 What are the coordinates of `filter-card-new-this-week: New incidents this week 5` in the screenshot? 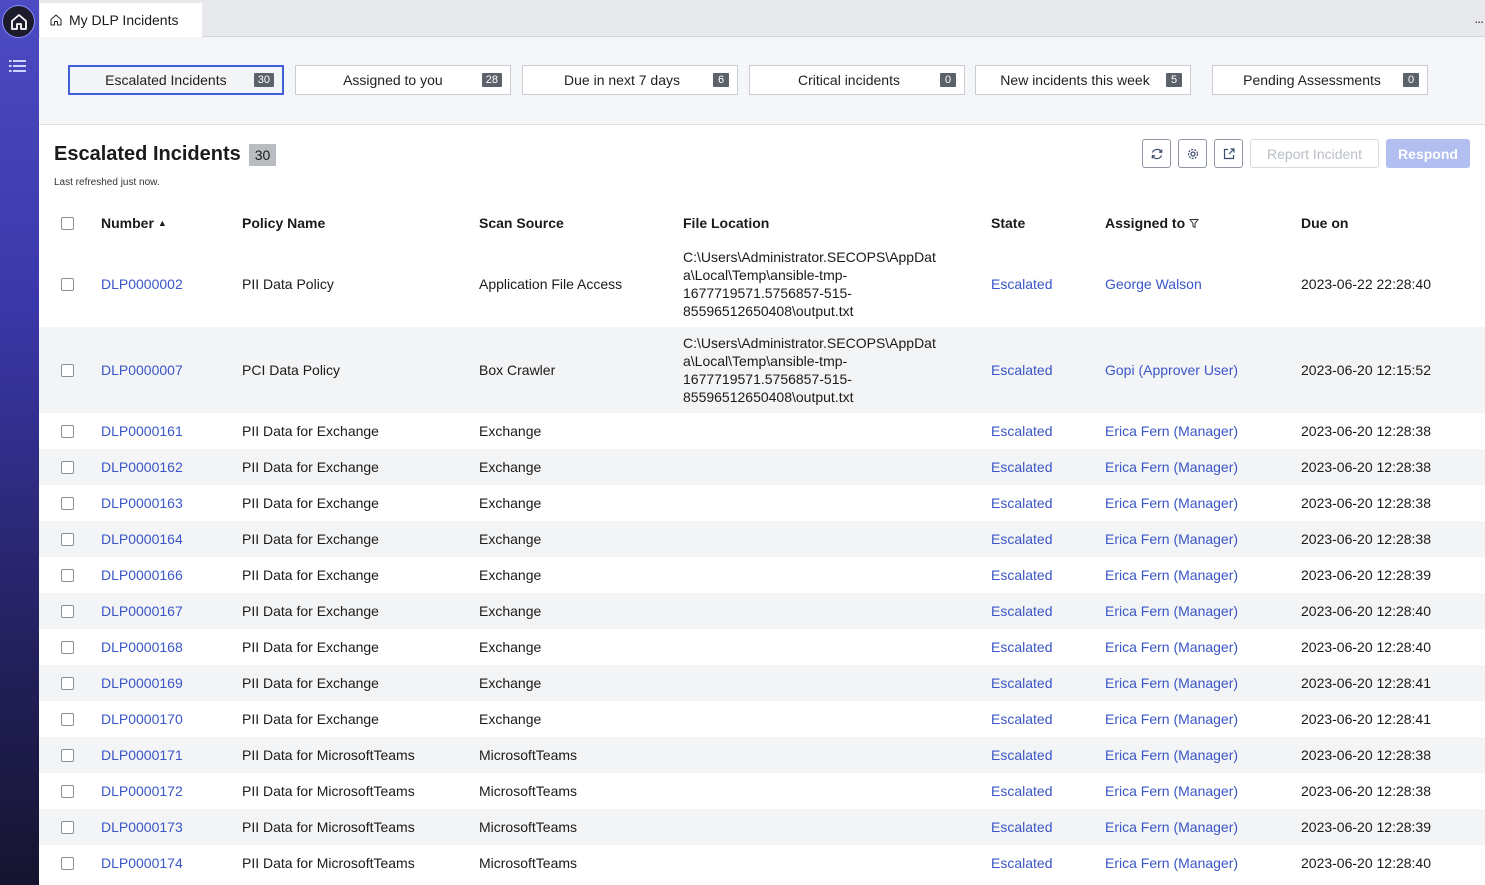 It's located at (1083, 80).